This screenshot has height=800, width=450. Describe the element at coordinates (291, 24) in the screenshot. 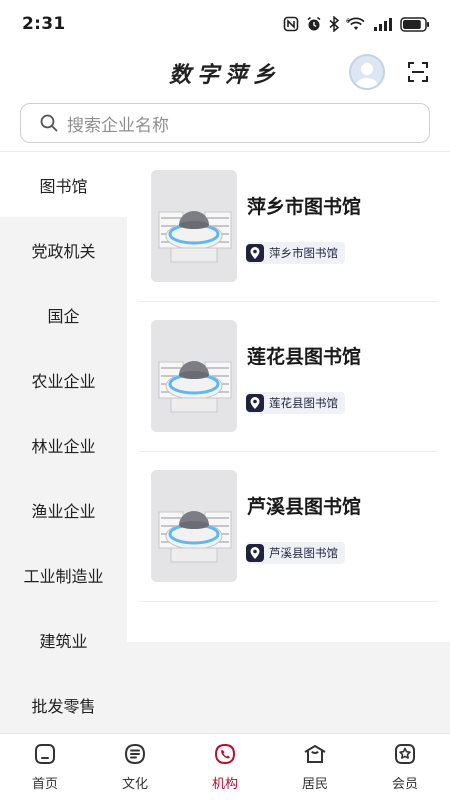

I see `nfc-icon` at that location.